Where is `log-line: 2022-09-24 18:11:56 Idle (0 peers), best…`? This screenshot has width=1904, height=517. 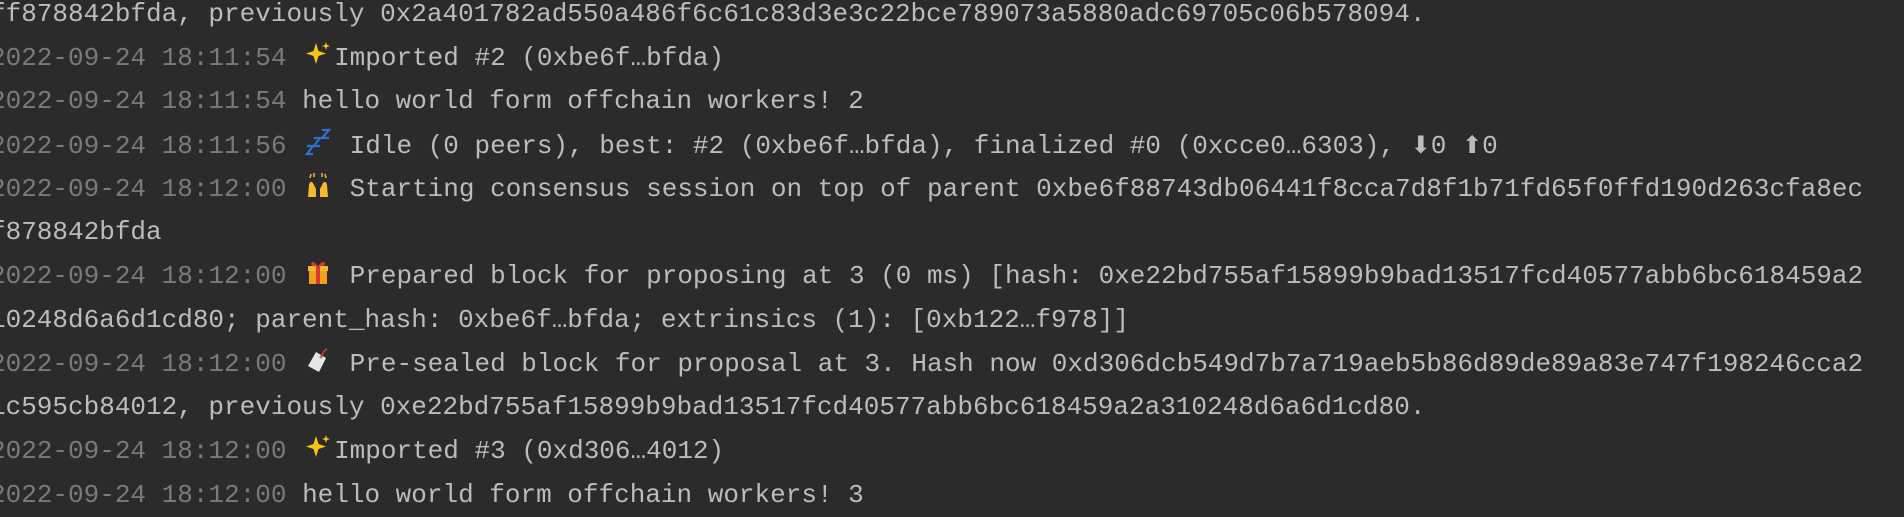 log-line: 2022-09-24 18:11:56 Idle (0 peers), best… is located at coordinates (952, 146).